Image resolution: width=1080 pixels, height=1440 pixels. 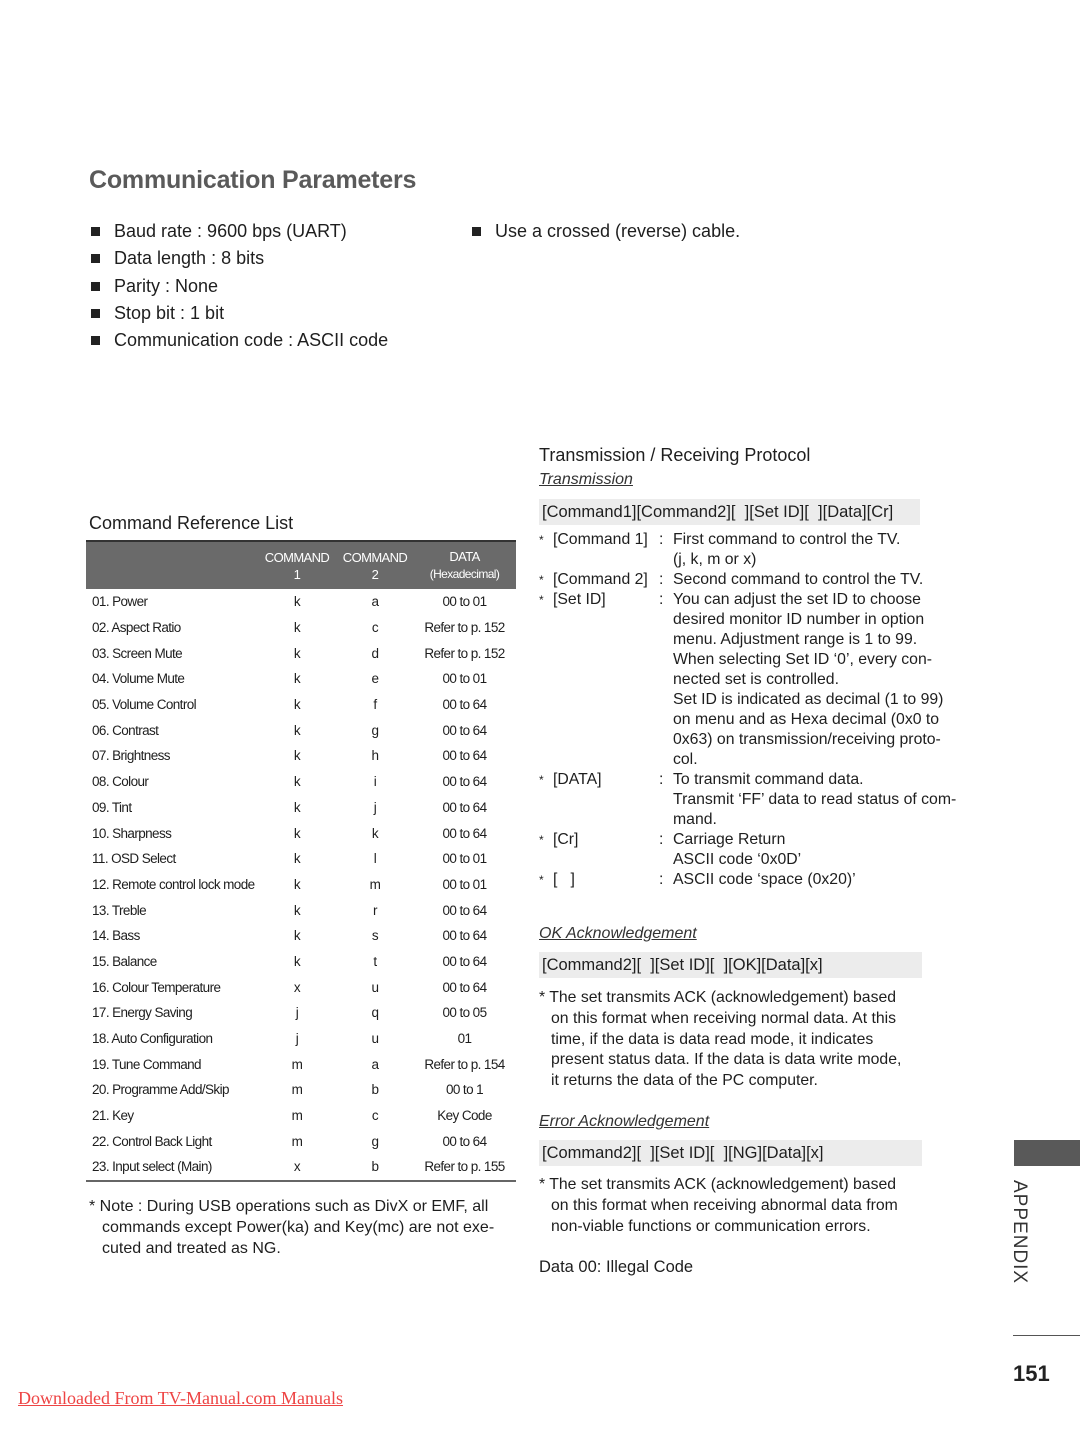 I want to click on header-command2: COMMAND 2, so click(x=375, y=564).